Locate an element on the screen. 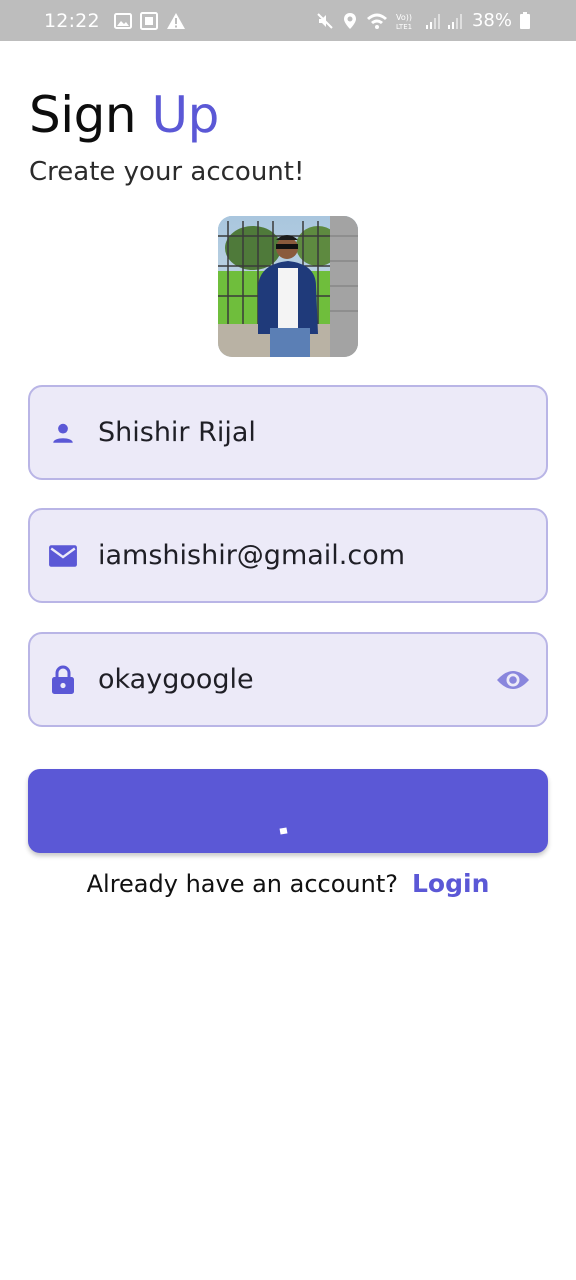 Image resolution: width=576 pixels, height=1280 pixels. status-left: 12:22 is located at coordinates (115, 21).